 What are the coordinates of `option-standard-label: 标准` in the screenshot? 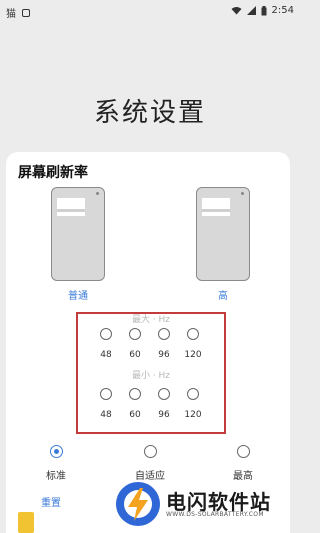 It's located at (56, 474).